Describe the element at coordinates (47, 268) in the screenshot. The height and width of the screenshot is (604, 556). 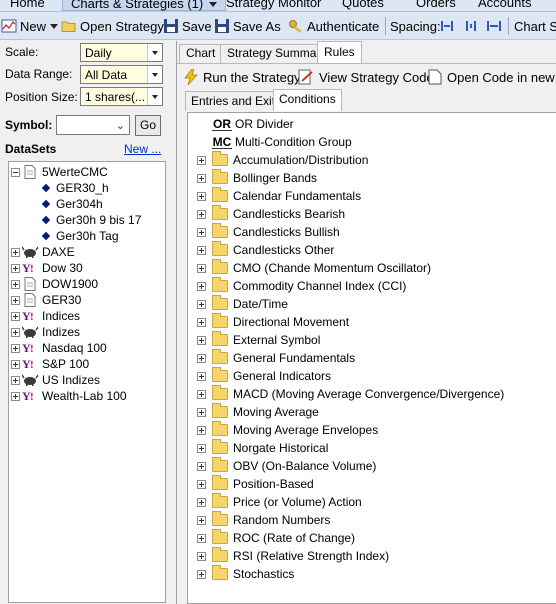
I see `dataset-item: Y! Dow 30` at that location.